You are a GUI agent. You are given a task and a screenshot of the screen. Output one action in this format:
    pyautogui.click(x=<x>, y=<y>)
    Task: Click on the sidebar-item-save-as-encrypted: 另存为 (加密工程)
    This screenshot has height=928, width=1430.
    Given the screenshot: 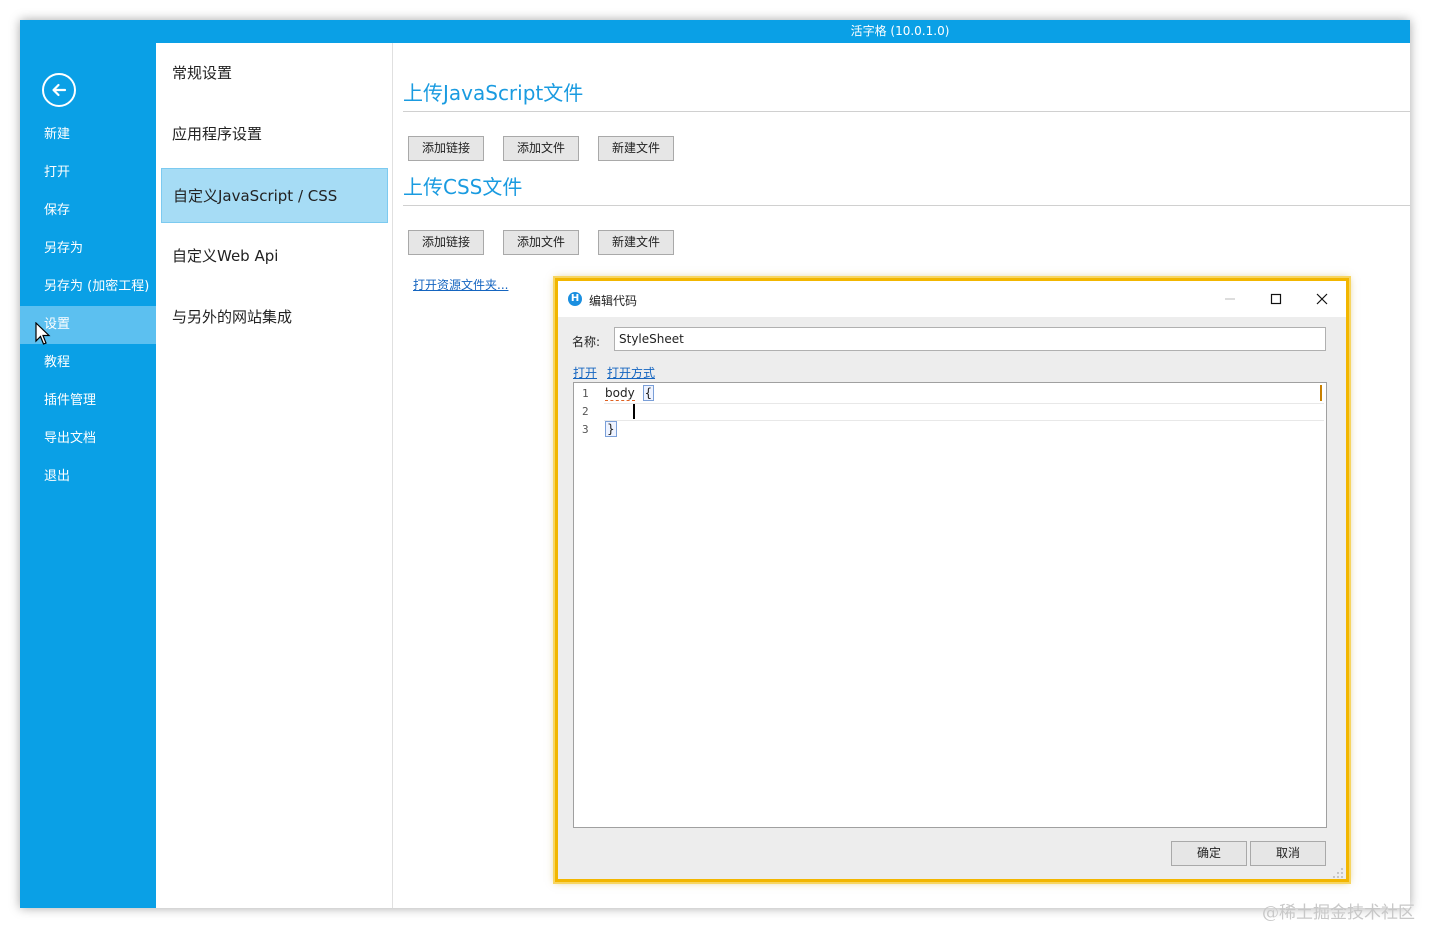 What is the action you would take?
    pyautogui.click(x=88, y=287)
    